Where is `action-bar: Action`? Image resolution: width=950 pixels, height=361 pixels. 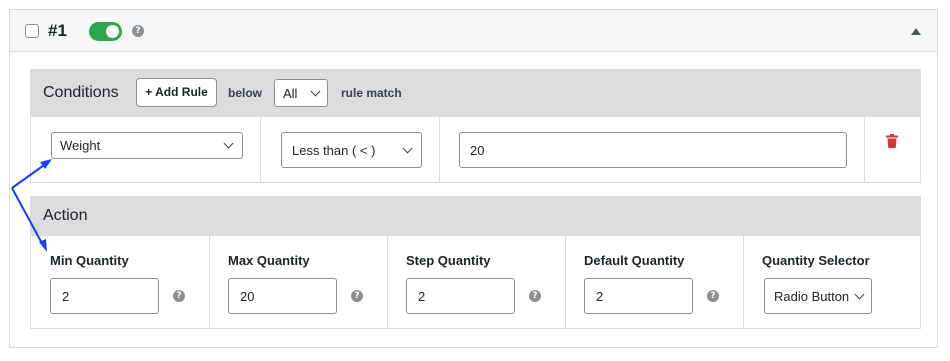 action-bar: Action is located at coordinates (475, 216).